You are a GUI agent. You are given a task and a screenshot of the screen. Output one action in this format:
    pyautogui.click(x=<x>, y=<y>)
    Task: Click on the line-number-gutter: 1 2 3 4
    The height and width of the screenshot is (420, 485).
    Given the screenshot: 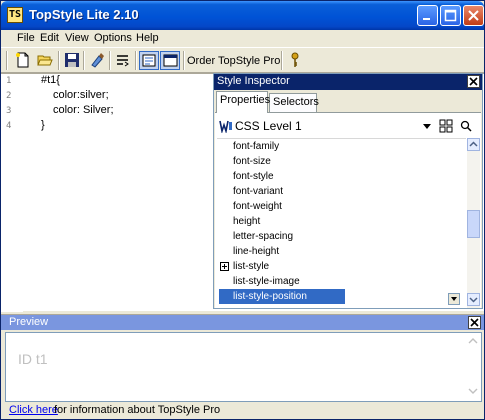 What is the action you would take?
    pyautogui.click(x=12, y=193)
    